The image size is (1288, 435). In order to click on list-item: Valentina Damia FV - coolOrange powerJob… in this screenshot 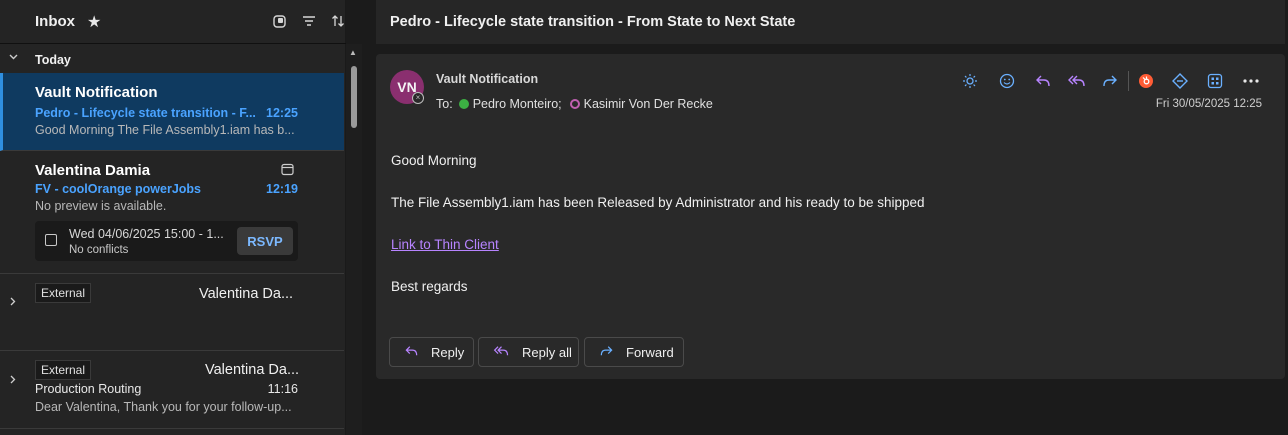, I will do `click(172, 212)`.